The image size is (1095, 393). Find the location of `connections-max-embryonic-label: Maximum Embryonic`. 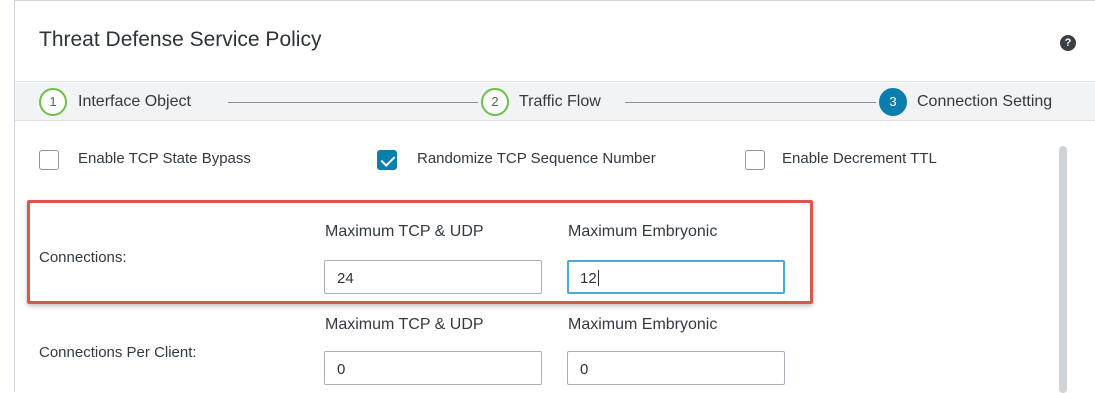

connections-max-embryonic-label: Maximum Embryonic is located at coordinates (643, 231).